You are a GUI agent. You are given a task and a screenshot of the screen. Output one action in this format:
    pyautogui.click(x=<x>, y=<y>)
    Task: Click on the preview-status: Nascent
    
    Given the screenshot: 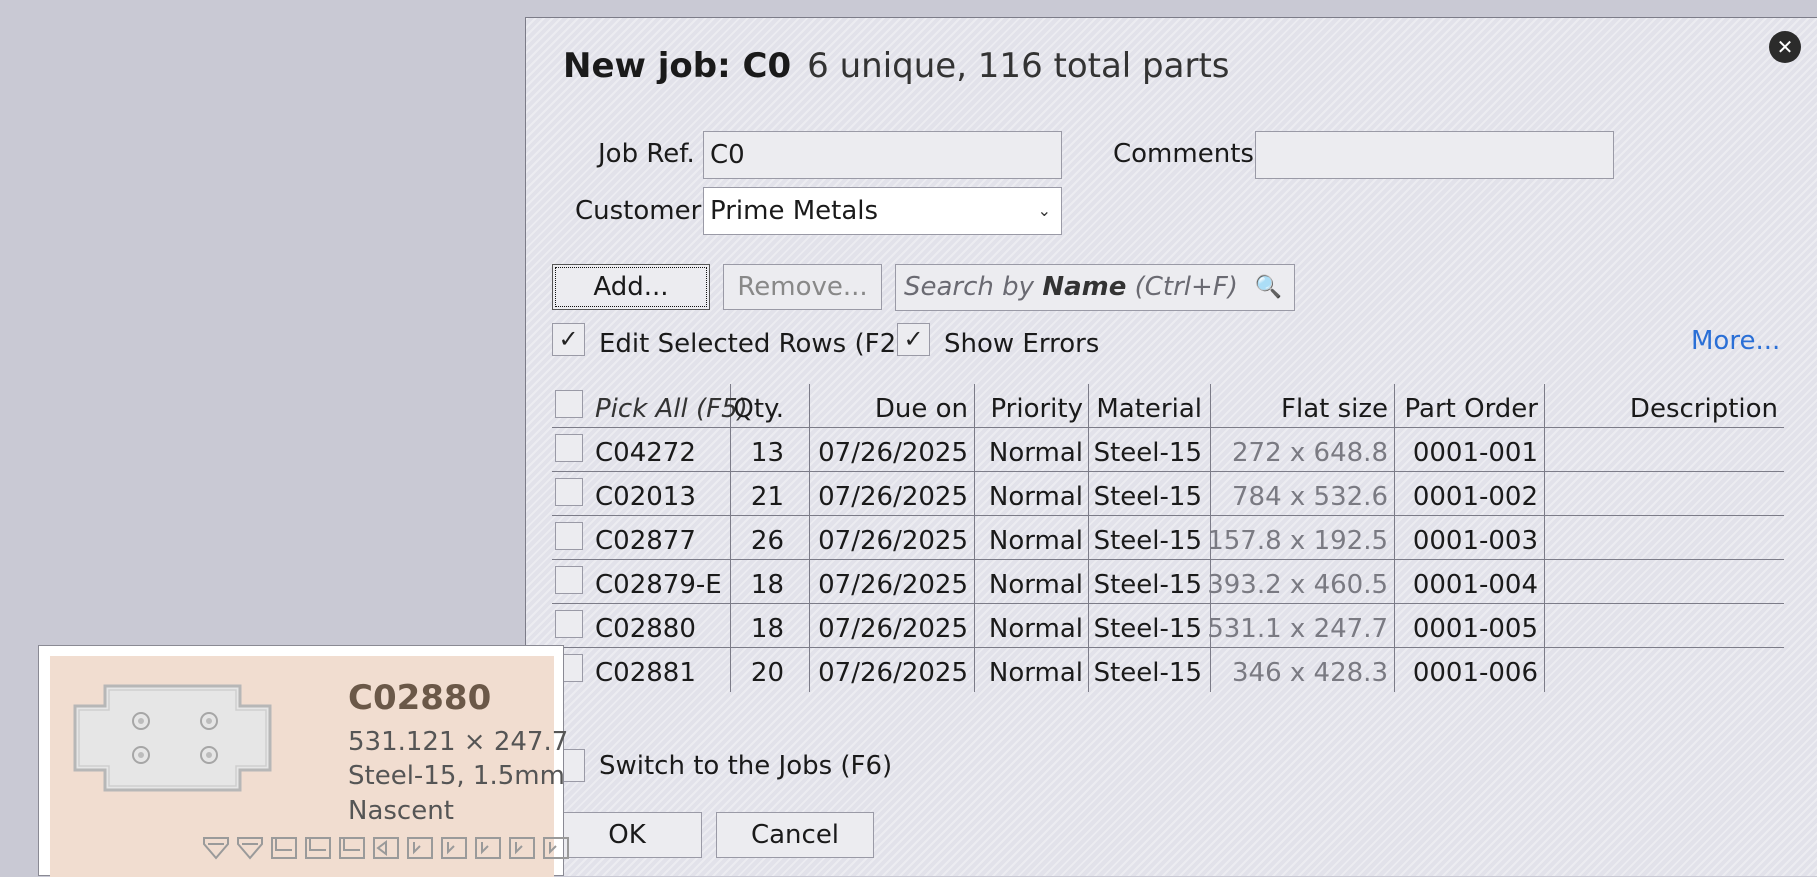 What is the action you would take?
    pyautogui.click(x=401, y=811)
    